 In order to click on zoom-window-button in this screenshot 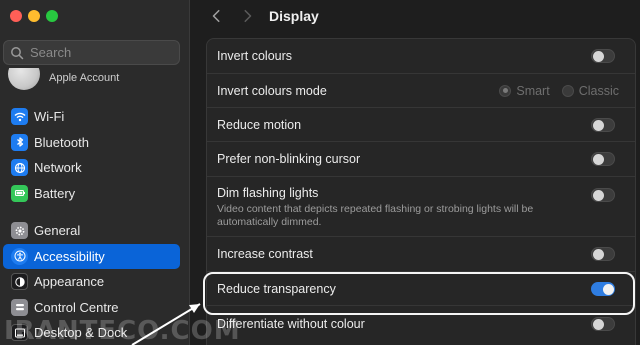, I will do `click(52, 16)`.